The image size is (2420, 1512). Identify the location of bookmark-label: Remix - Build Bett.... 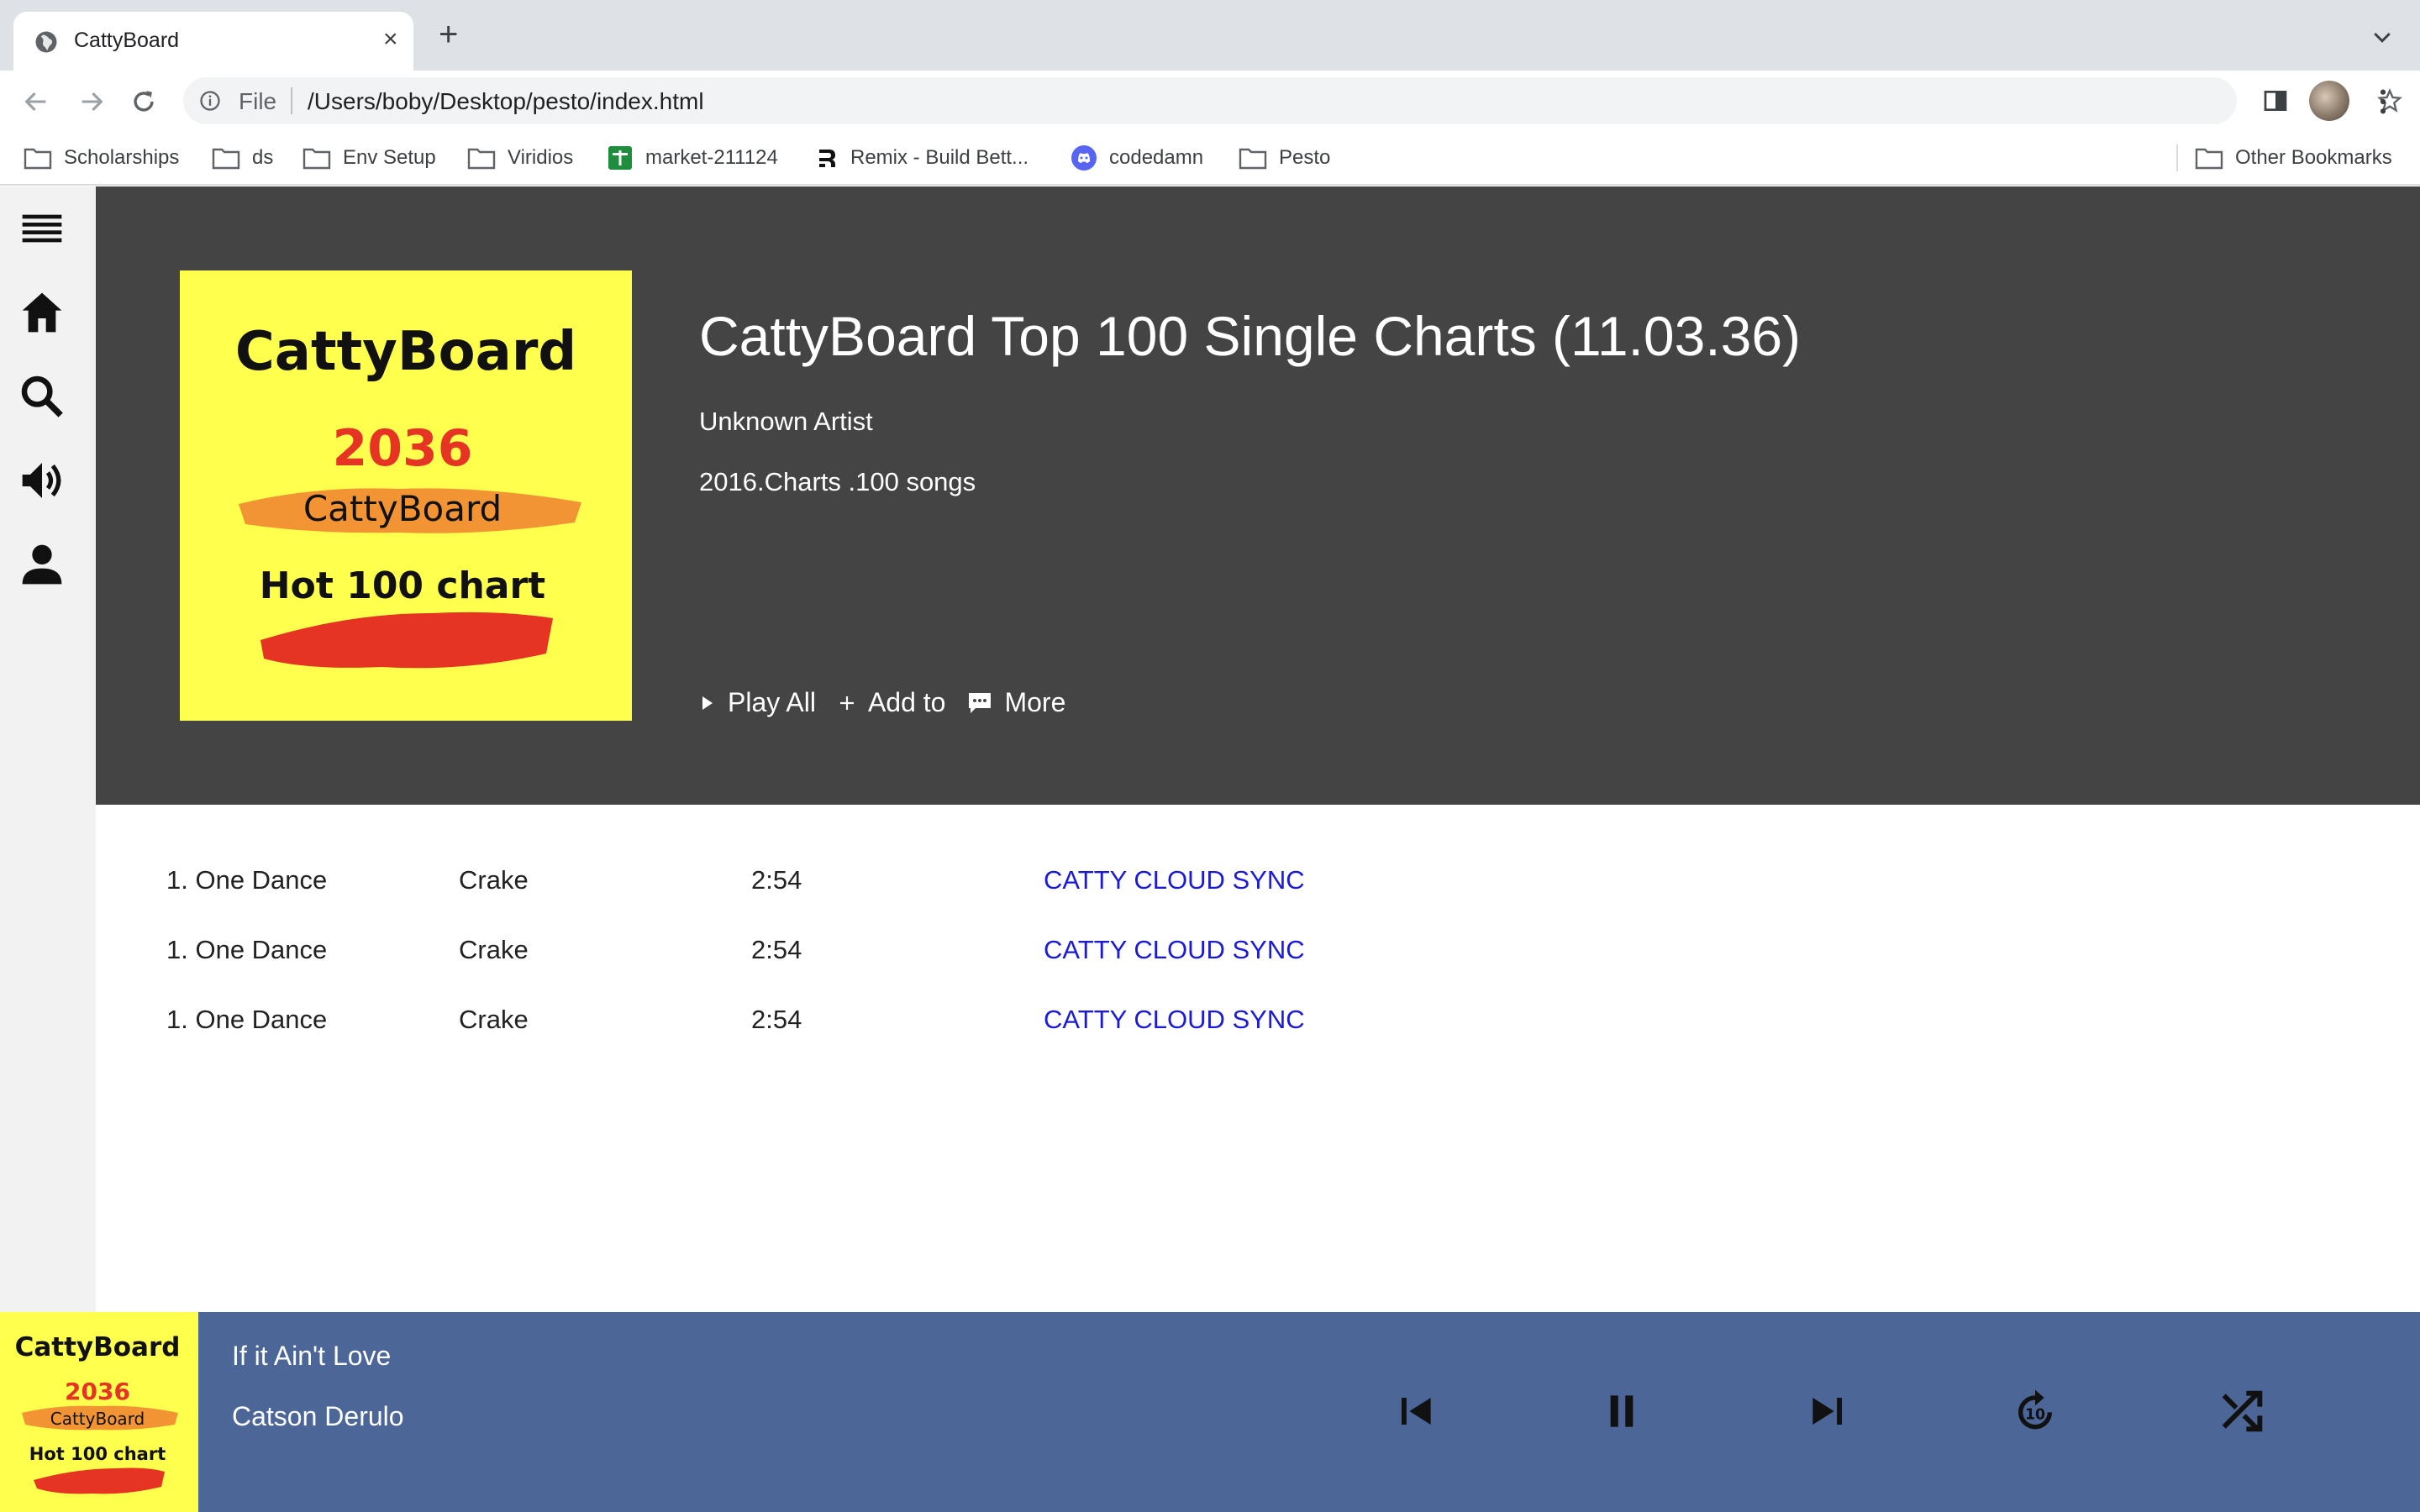
(939, 157).